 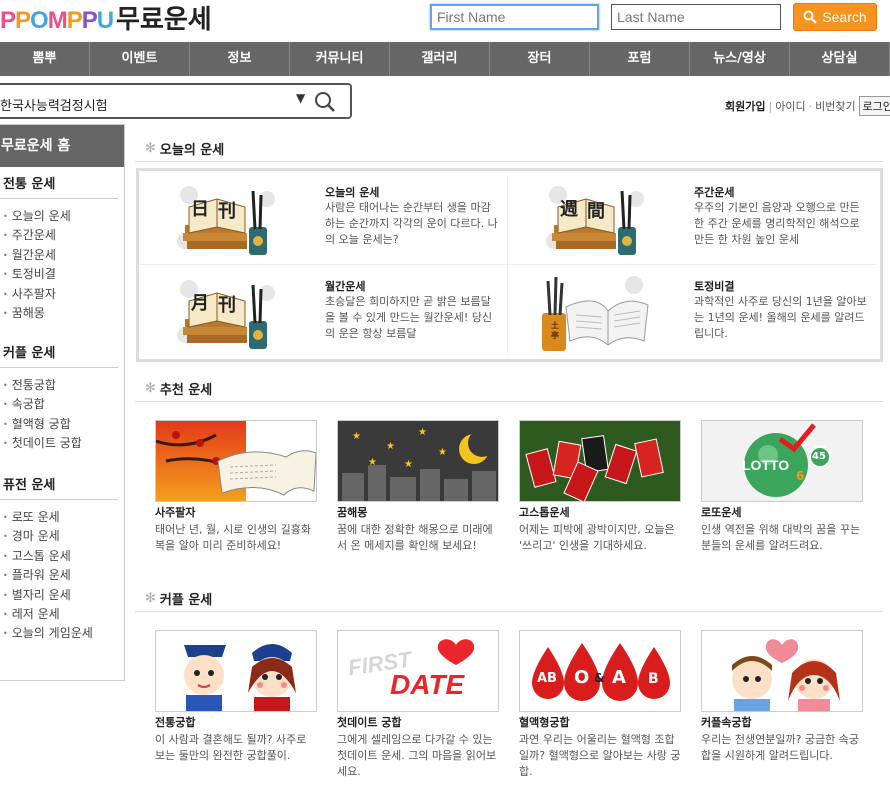 I want to click on sidebar-section-couple: 커플 운세 전통궁합 속궁합 혈액형 궁합 첫데이트 궁합, so click(x=62, y=397).